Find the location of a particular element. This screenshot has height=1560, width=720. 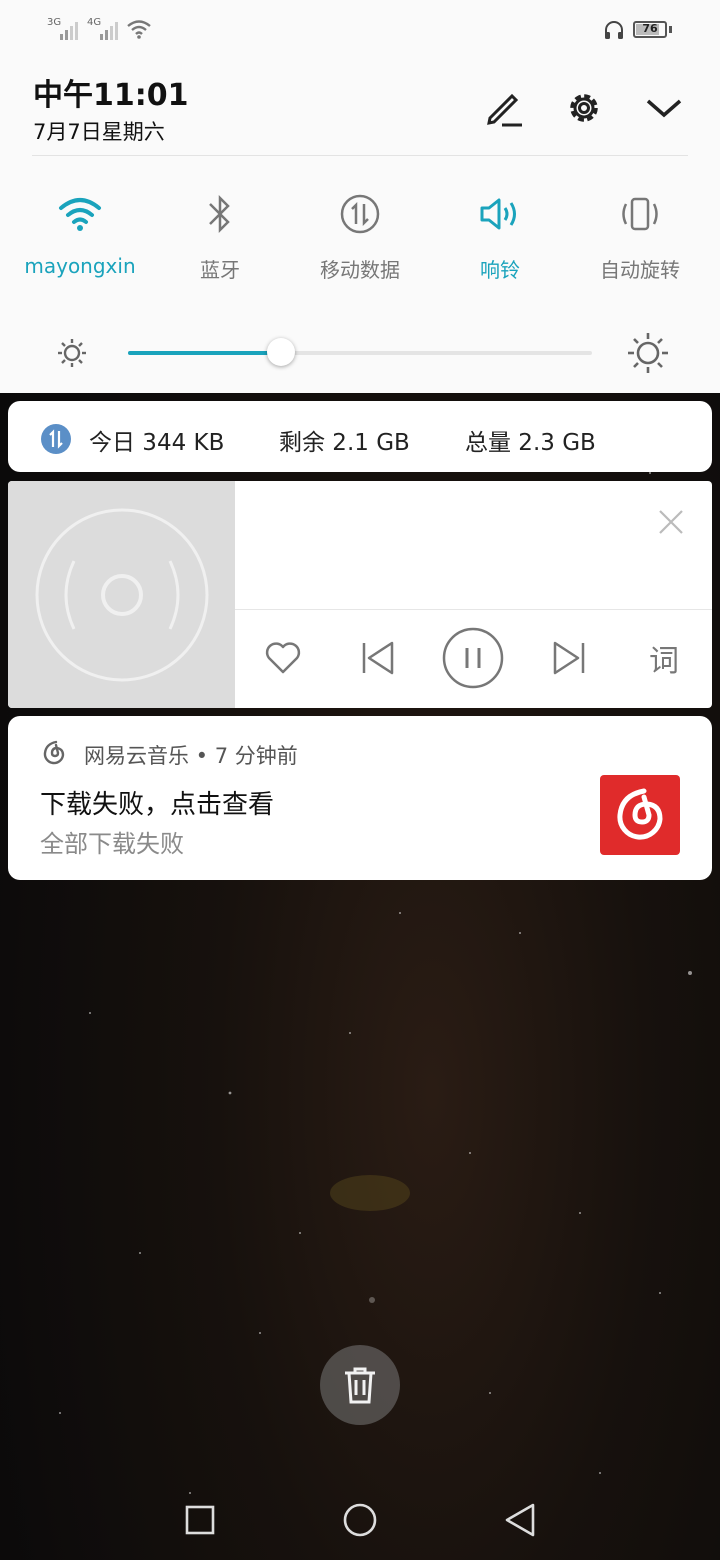

ring-icon is located at coordinates (498, 214).